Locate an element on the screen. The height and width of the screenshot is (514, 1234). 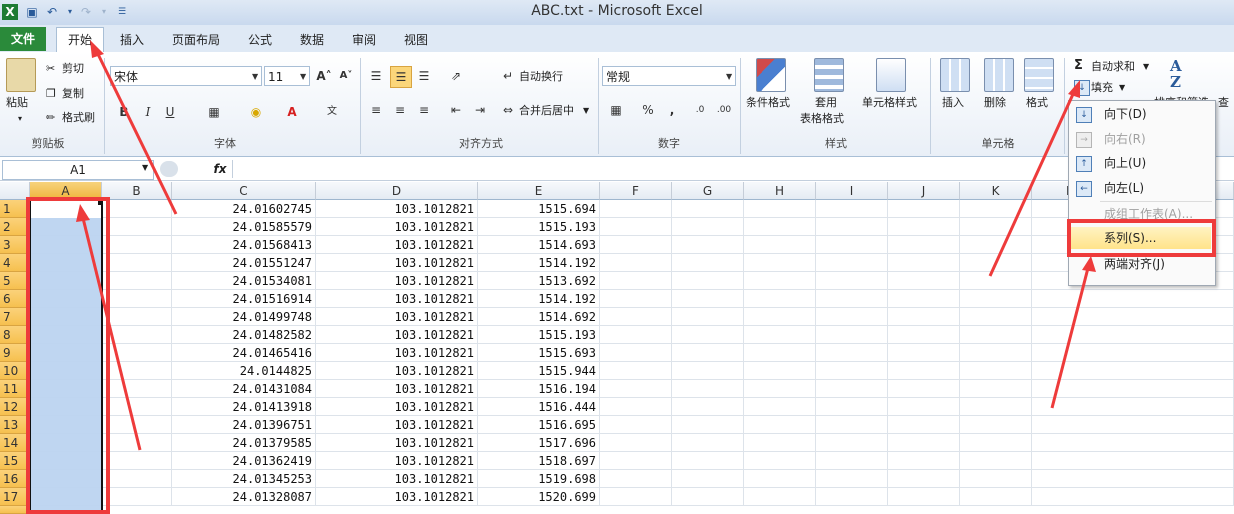
arrow-to-fill-button is located at coordinates (1032, 184).